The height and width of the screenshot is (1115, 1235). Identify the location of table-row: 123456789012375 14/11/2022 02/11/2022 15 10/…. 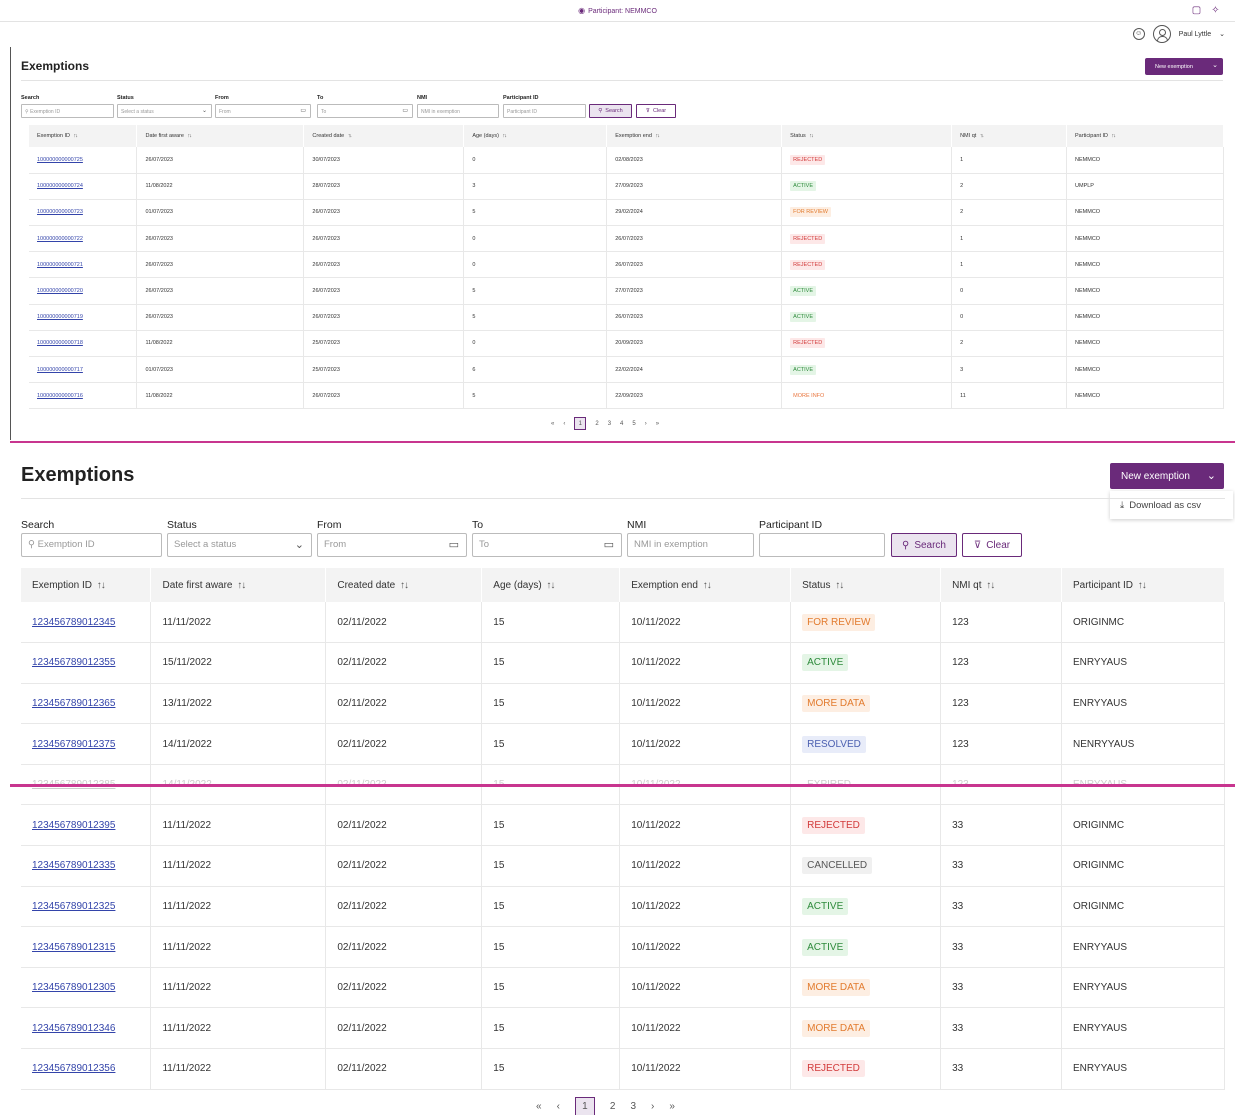
(623, 744).